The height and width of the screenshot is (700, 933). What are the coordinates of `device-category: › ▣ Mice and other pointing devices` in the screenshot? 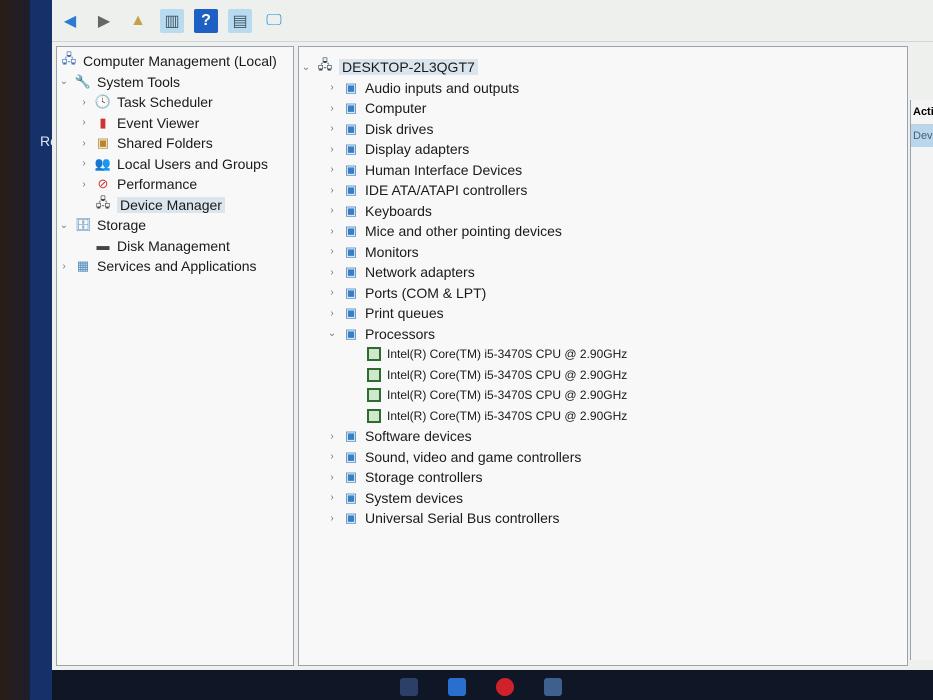 It's located at (603, 231).